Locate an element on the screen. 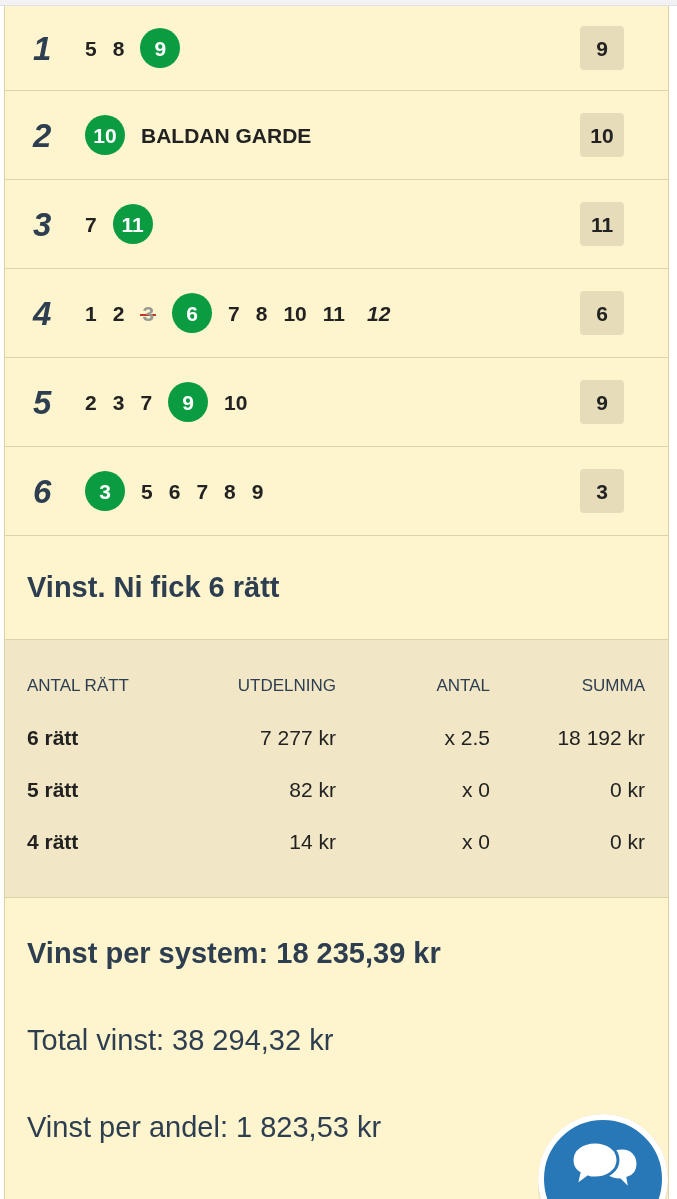  table-cell-text: 6 rätt is located at coordinates (53, 738).